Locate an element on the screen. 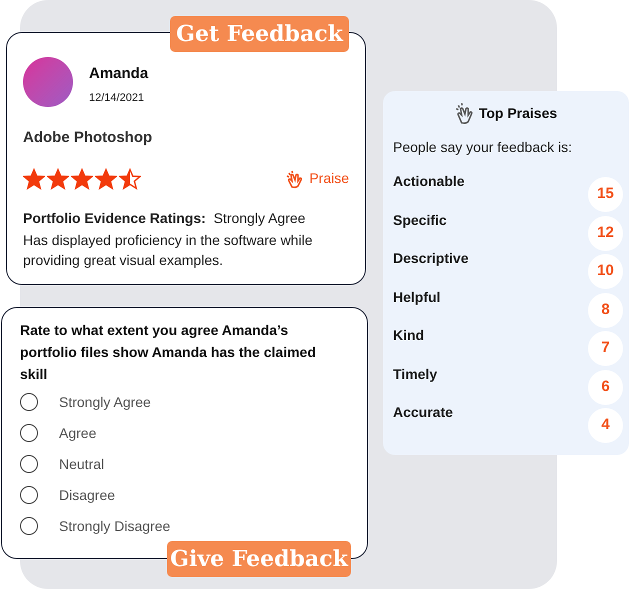 The height and width of the screenshot is (589, 630). praise-button: Praise is located at coordinates (317, 178).